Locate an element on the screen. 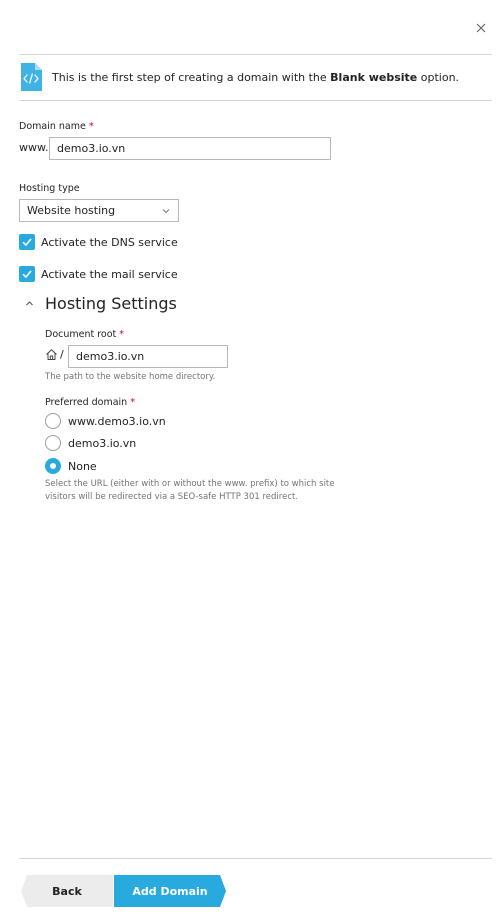 The width and height of the screenshot is (503, 924). close-icon is located at coordinates (481, 28).